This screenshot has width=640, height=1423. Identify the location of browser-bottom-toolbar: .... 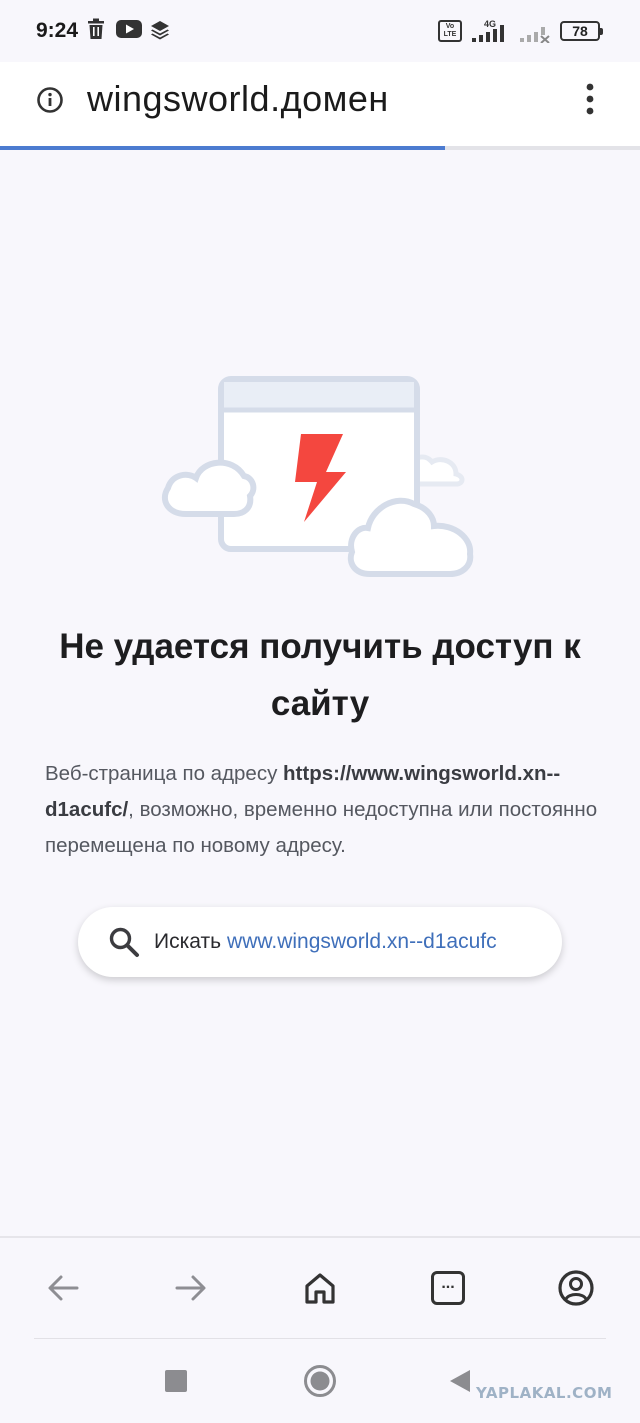
(320, 1287).